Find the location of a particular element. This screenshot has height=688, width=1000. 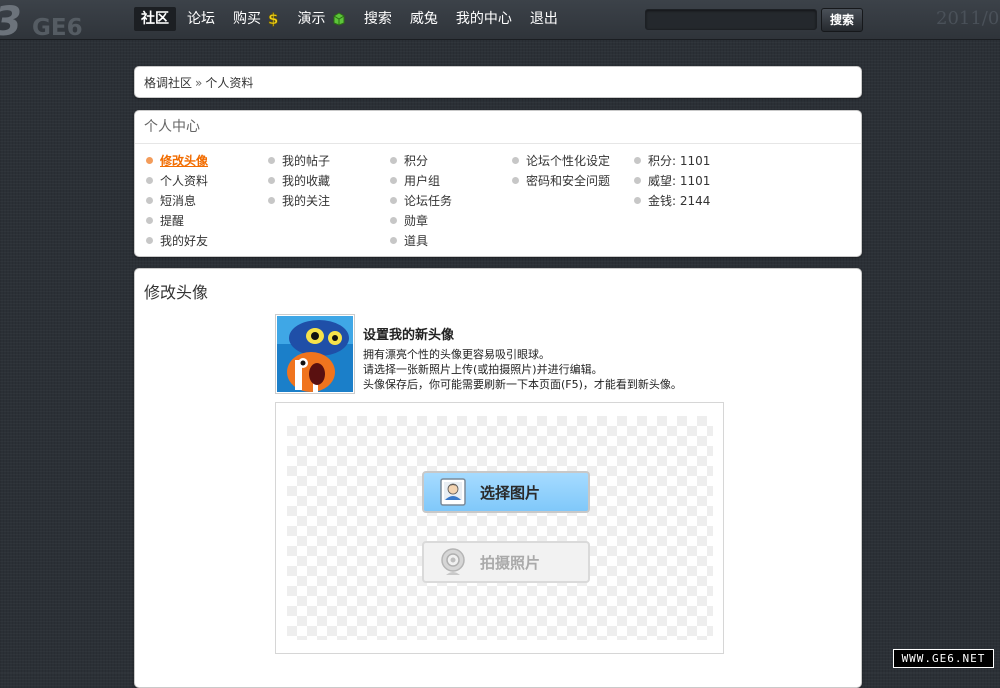

current-avatar is located at coordinates (315, 354).